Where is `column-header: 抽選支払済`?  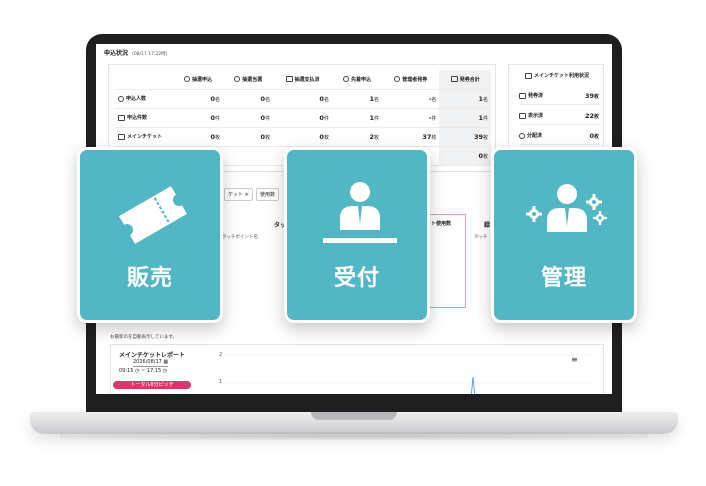
column-header: 抽選支払済 is located at coordinates (302, 80).